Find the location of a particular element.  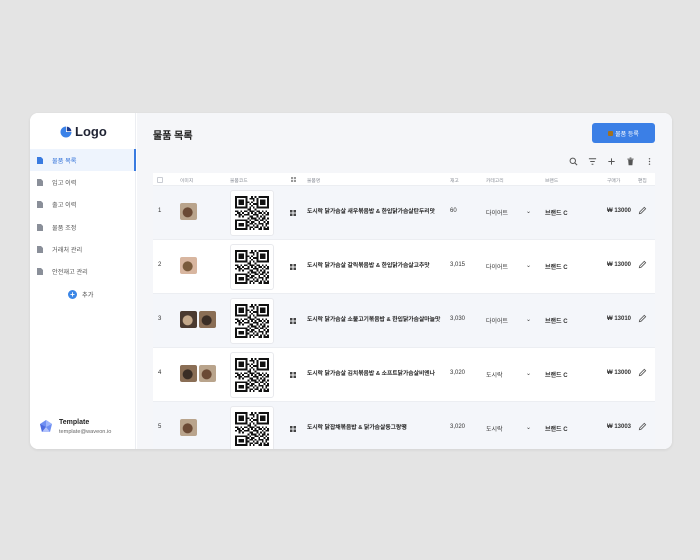

search-button is located at coordinates (573, 161).